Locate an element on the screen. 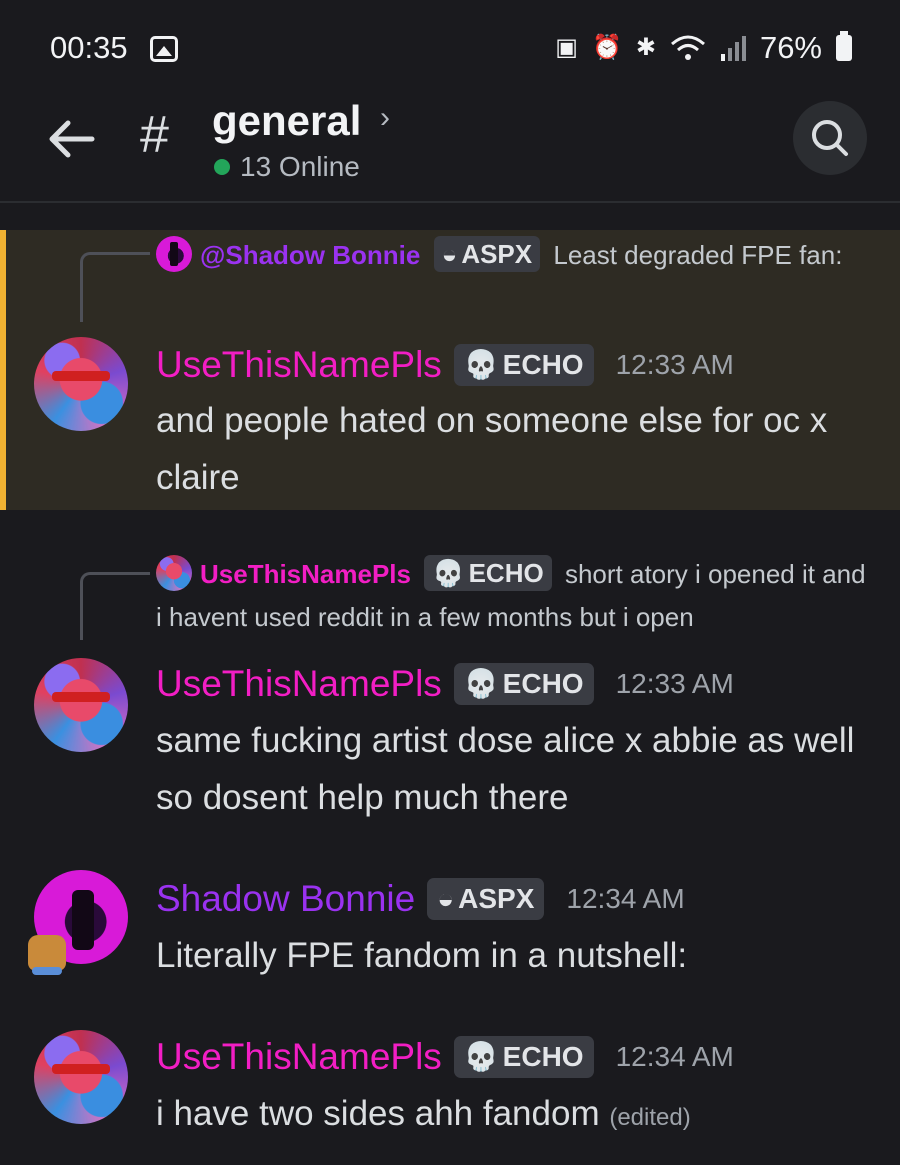 This screenshot has height=1165, width=900. avatar-decoration-icon is located at coordinates (47, 955).